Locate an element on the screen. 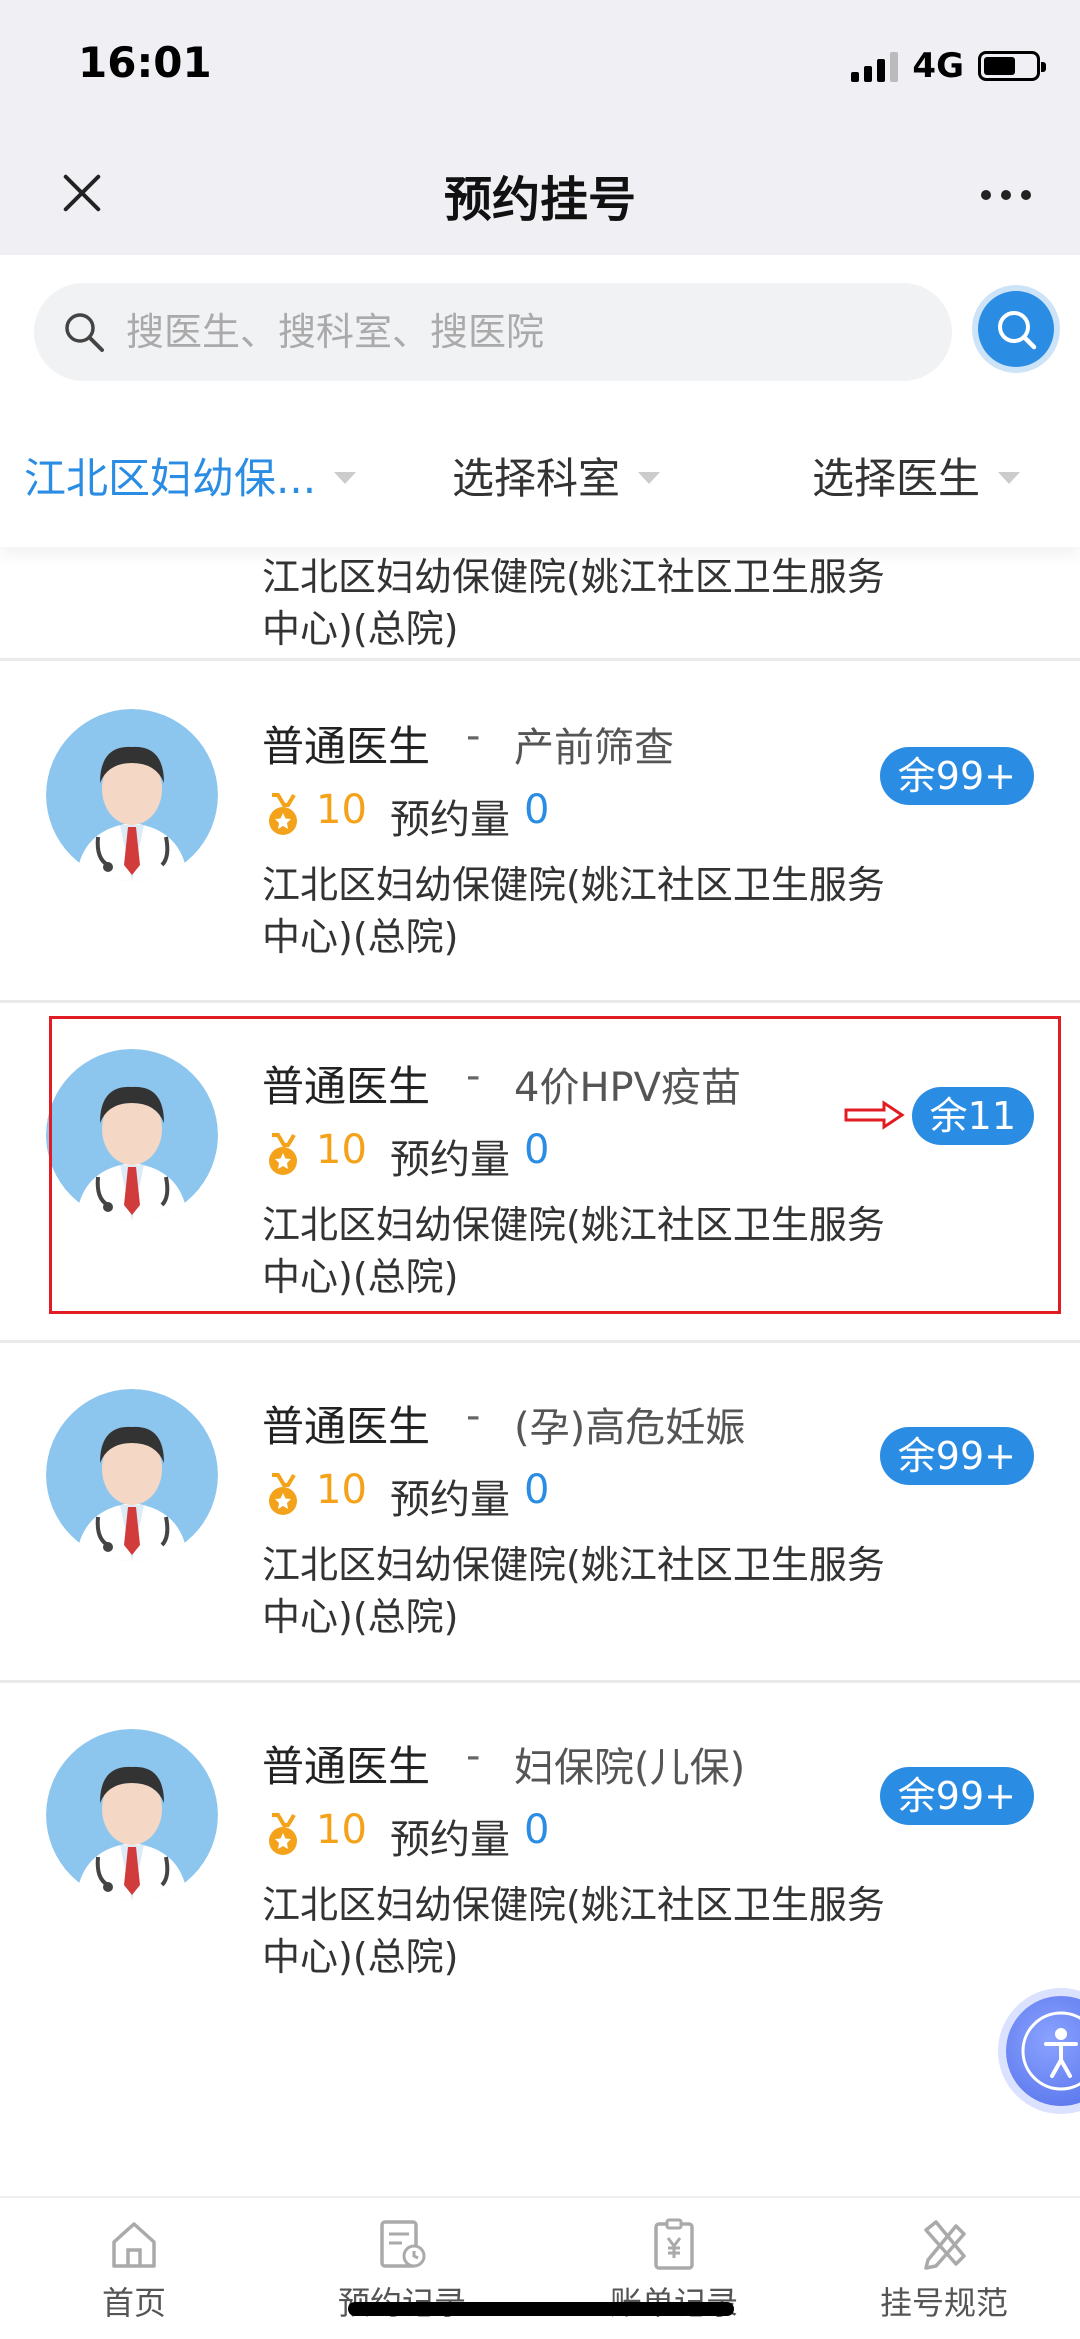  accessibility-float-button is located at coordinates (1043, 2051).